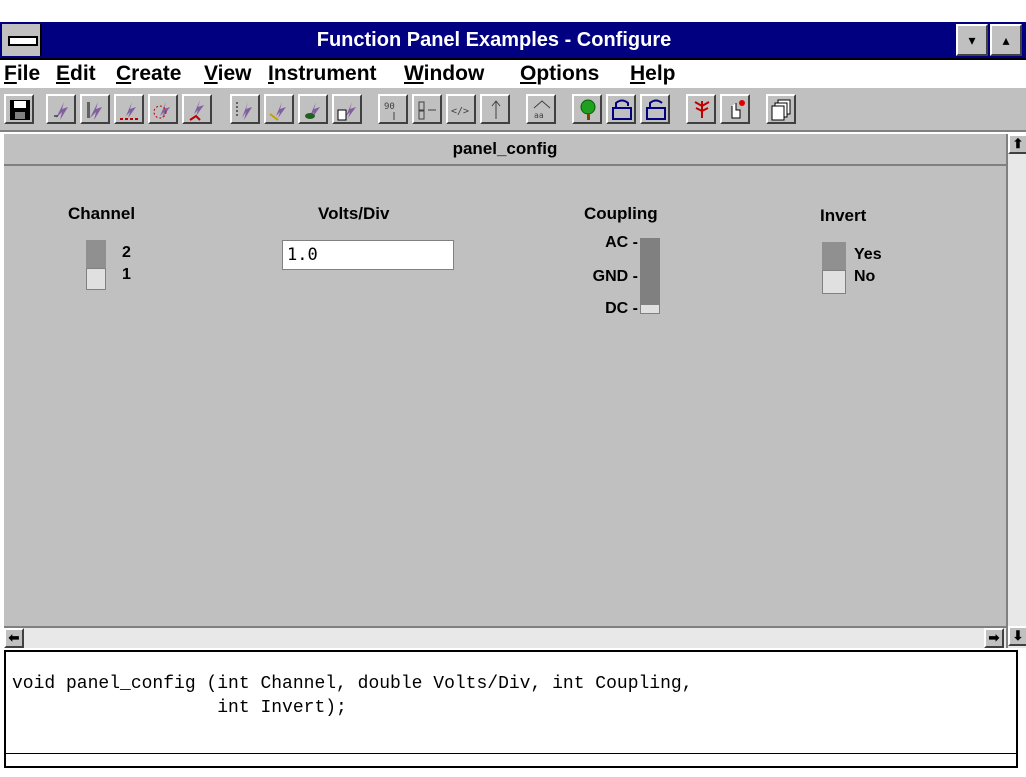  Describe the element at coordinates (650, 276) in the screenshot. I see `coupling-slide-track` at that location.